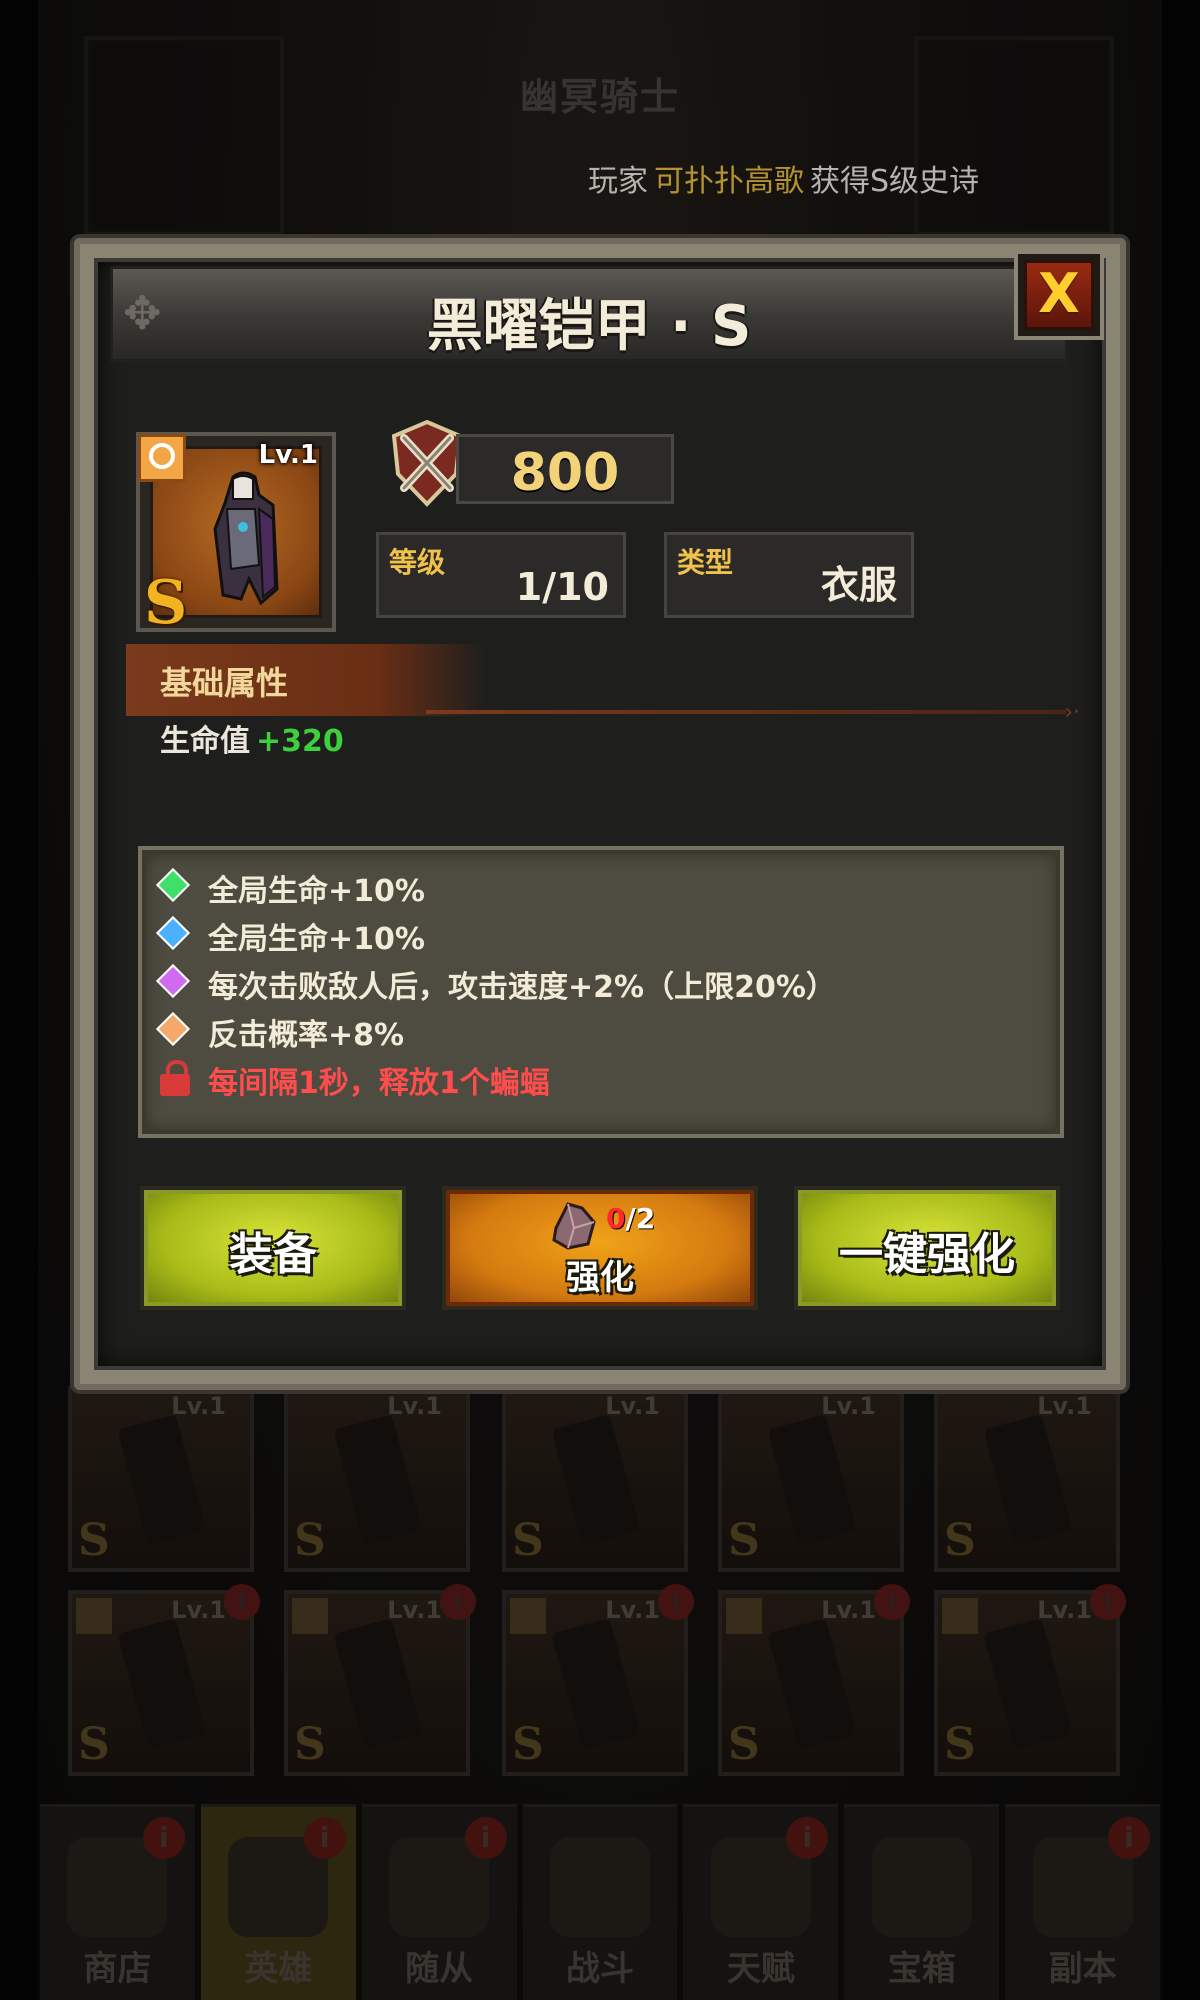 This screenshot has width=1200, height=2000. Describe the element at coordinates (173, 885) in the screenshot. I see `green-gem-icon` at that location.